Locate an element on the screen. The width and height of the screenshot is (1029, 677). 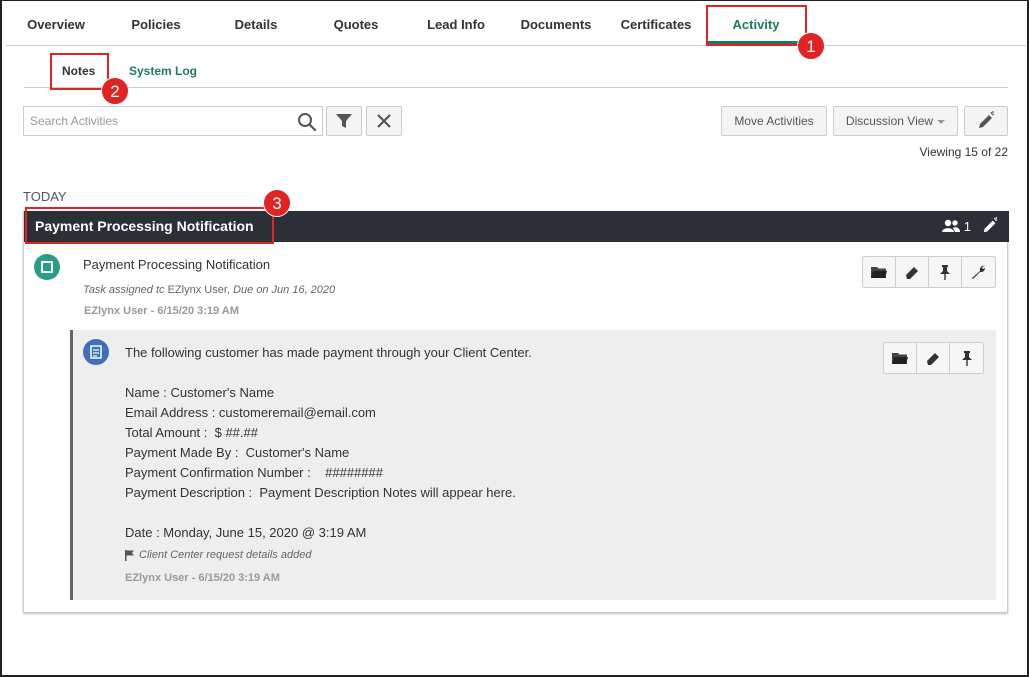
discussion-view-label: Discussion View is located at coordinates (889, 121).